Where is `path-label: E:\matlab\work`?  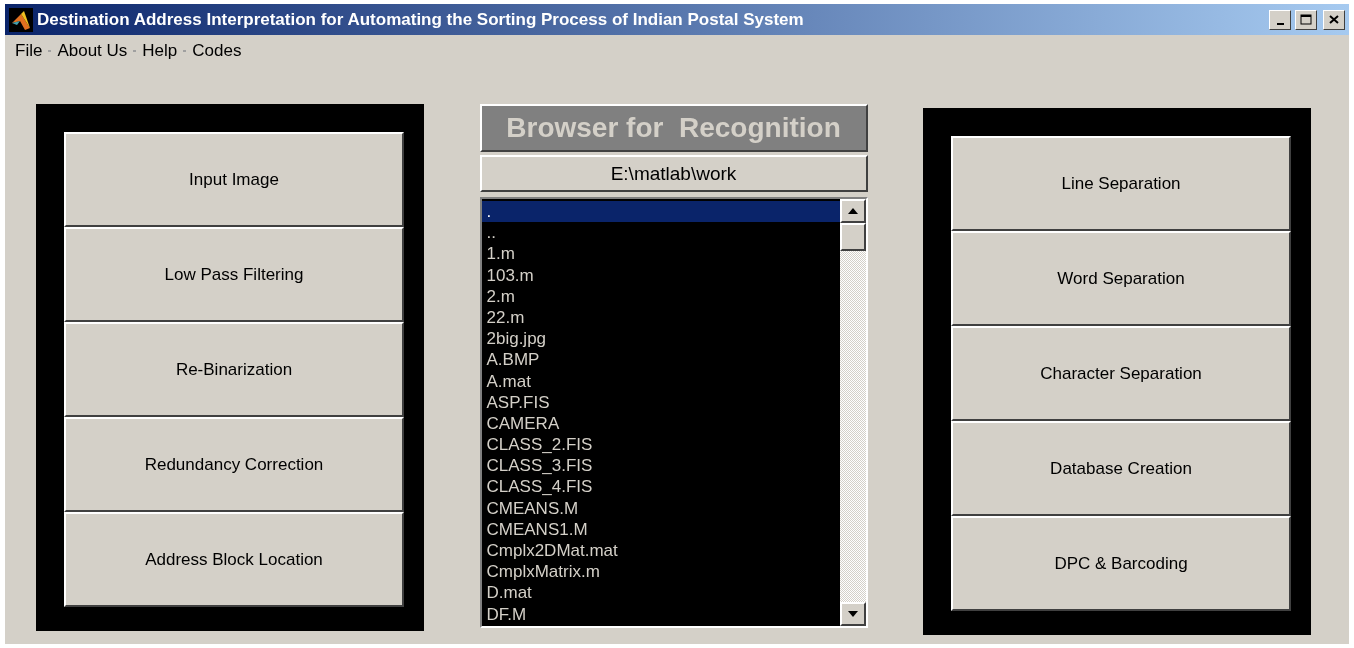 path-label: E:\matlab\work is located at coordinates (673, 173).